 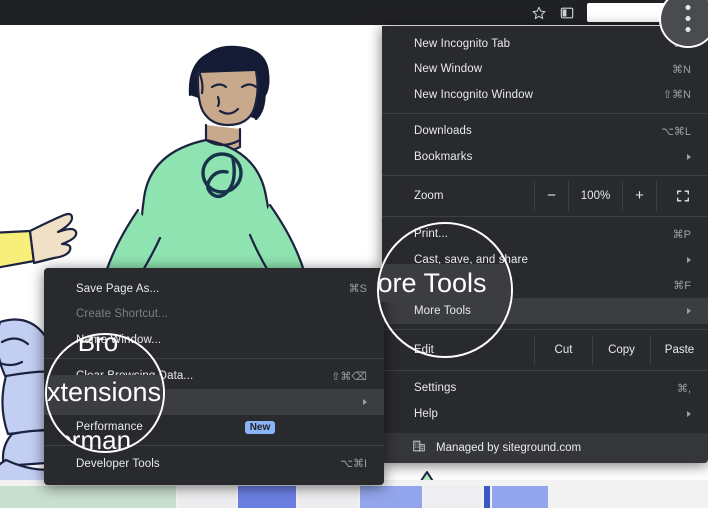 What do you see at coordinates (357, 289) in the screenshot?
I see `menu-accelerator: ⌘S` at bounding box center [357, 289].